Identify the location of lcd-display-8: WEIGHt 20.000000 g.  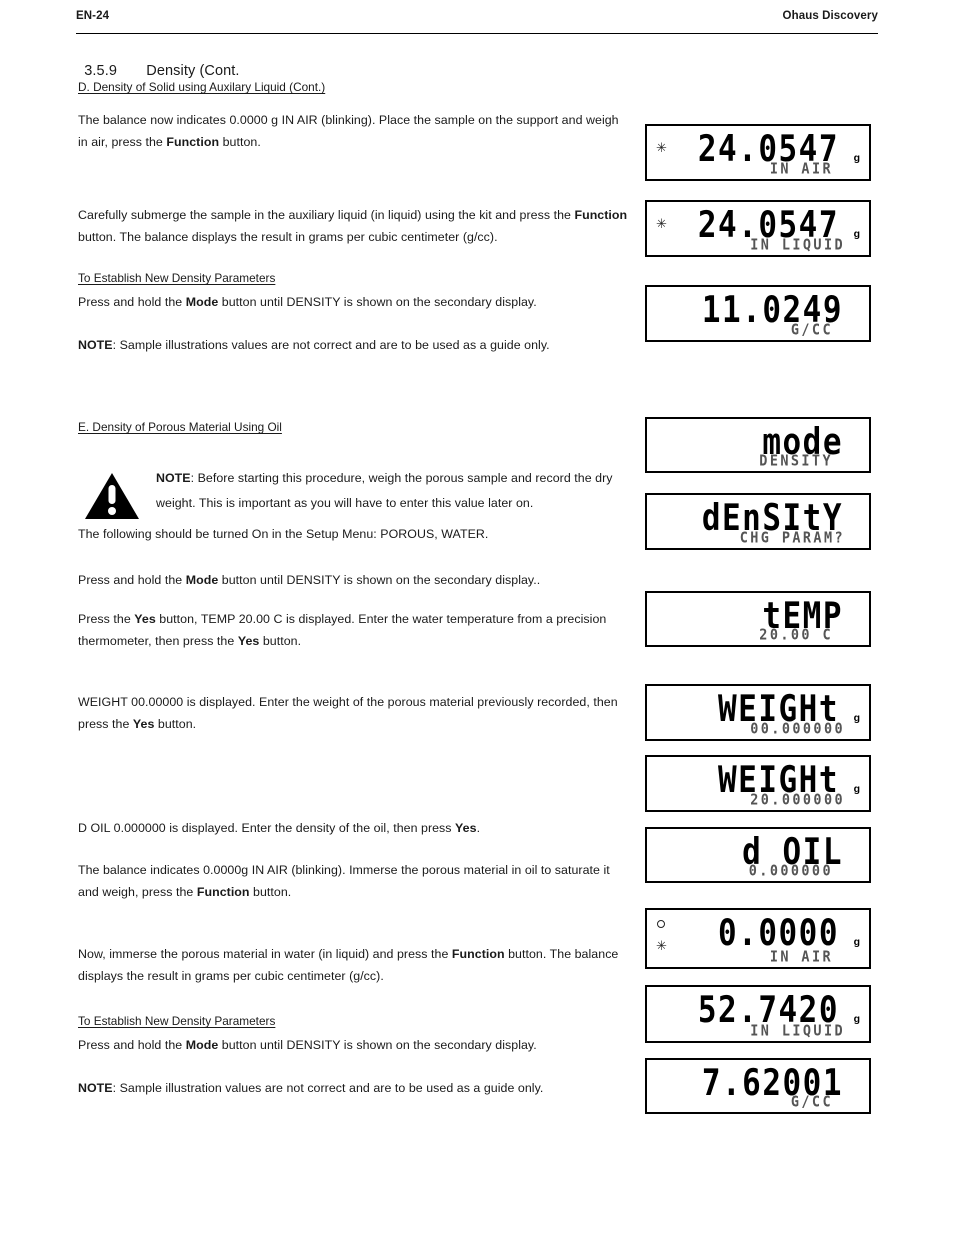
(758, 783).